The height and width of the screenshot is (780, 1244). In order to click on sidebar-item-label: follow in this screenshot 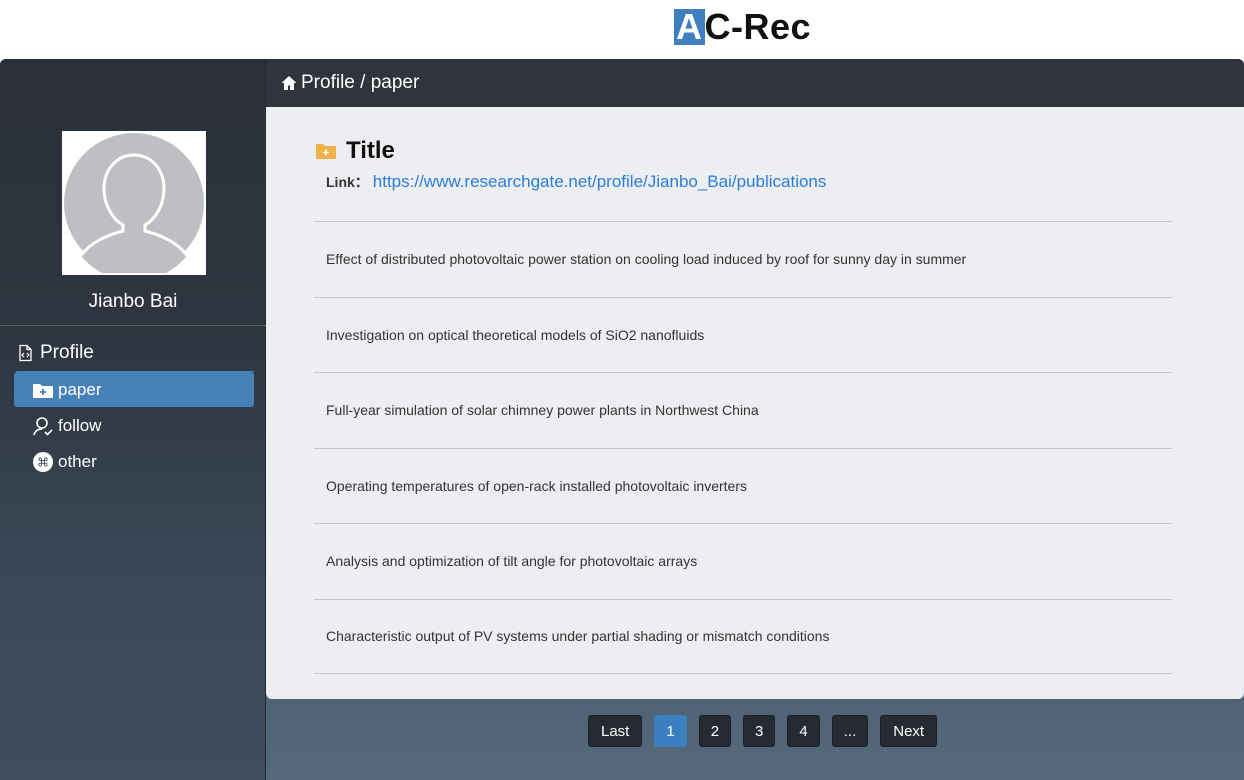, I will do `click(80, 425)`.